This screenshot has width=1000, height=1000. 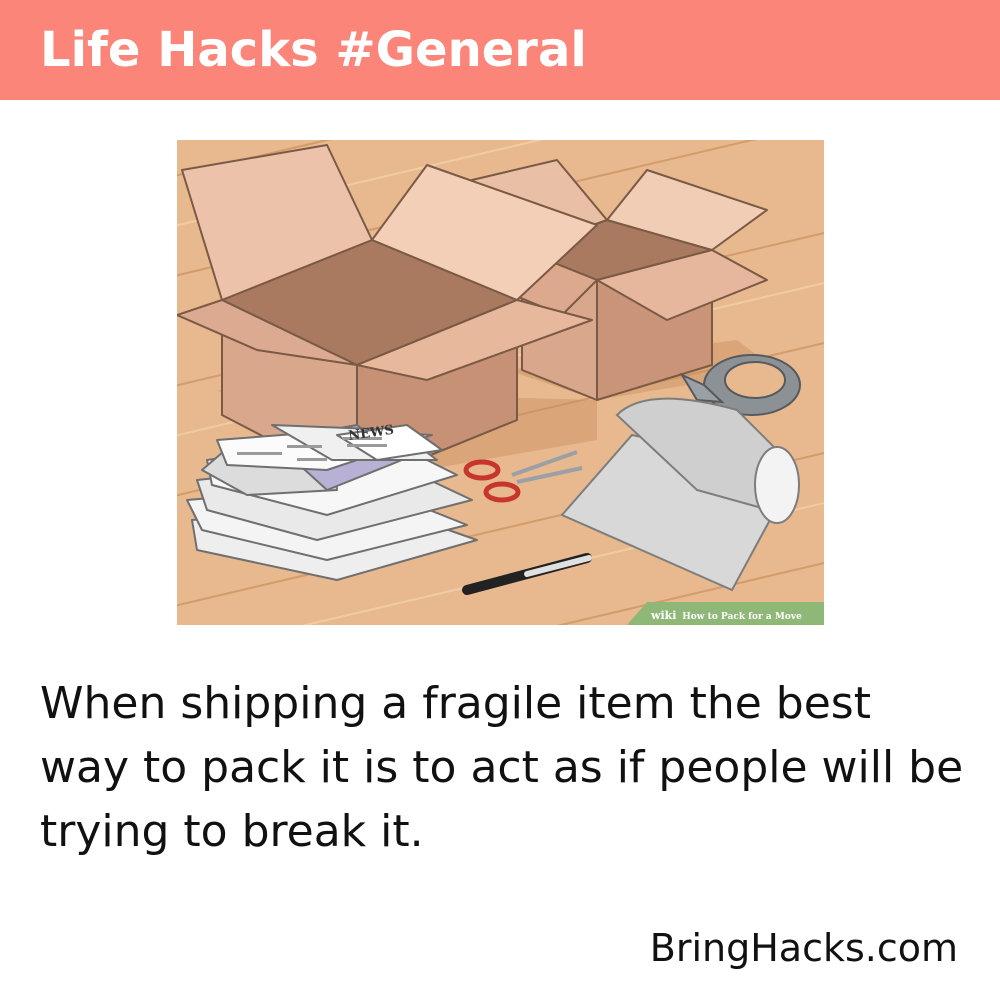 What do you see at coordinates (663, 615) in the screenshot?
I see `watermark-brand: wiki` at bounding box center [663, 615].